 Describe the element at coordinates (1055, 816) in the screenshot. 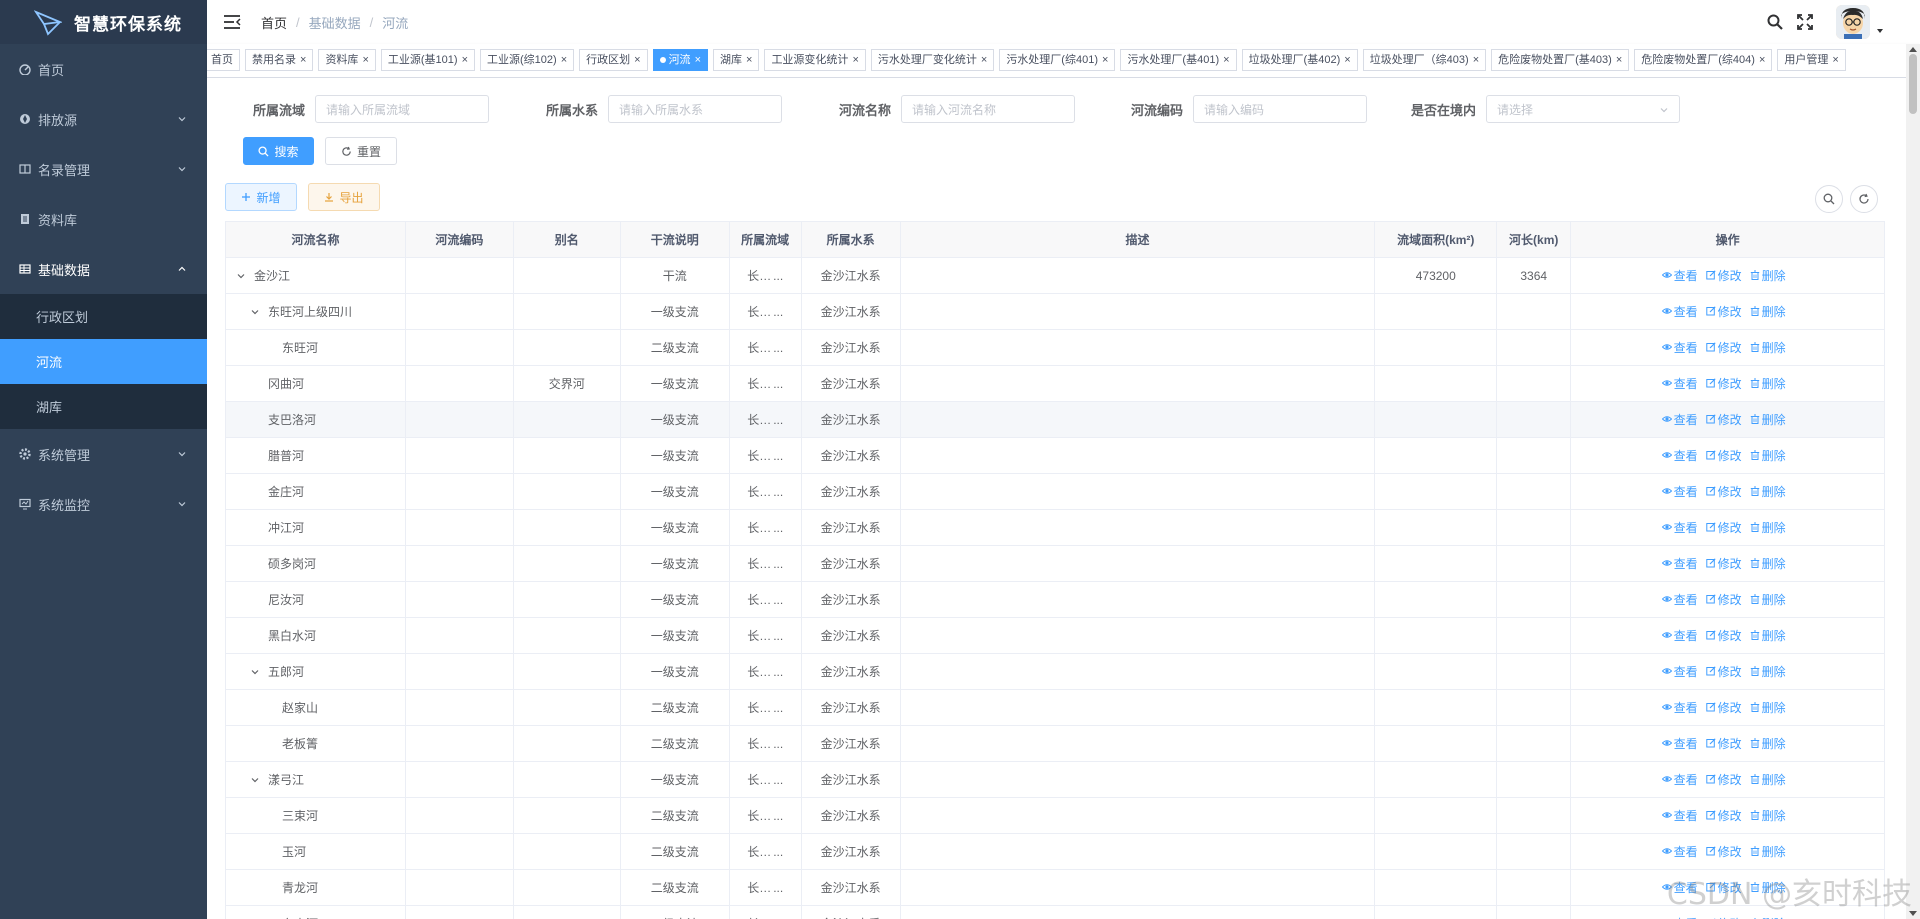

I see `table-row: 三束河二级支流长江流域...金沙江水系查看修改删除` at that location.